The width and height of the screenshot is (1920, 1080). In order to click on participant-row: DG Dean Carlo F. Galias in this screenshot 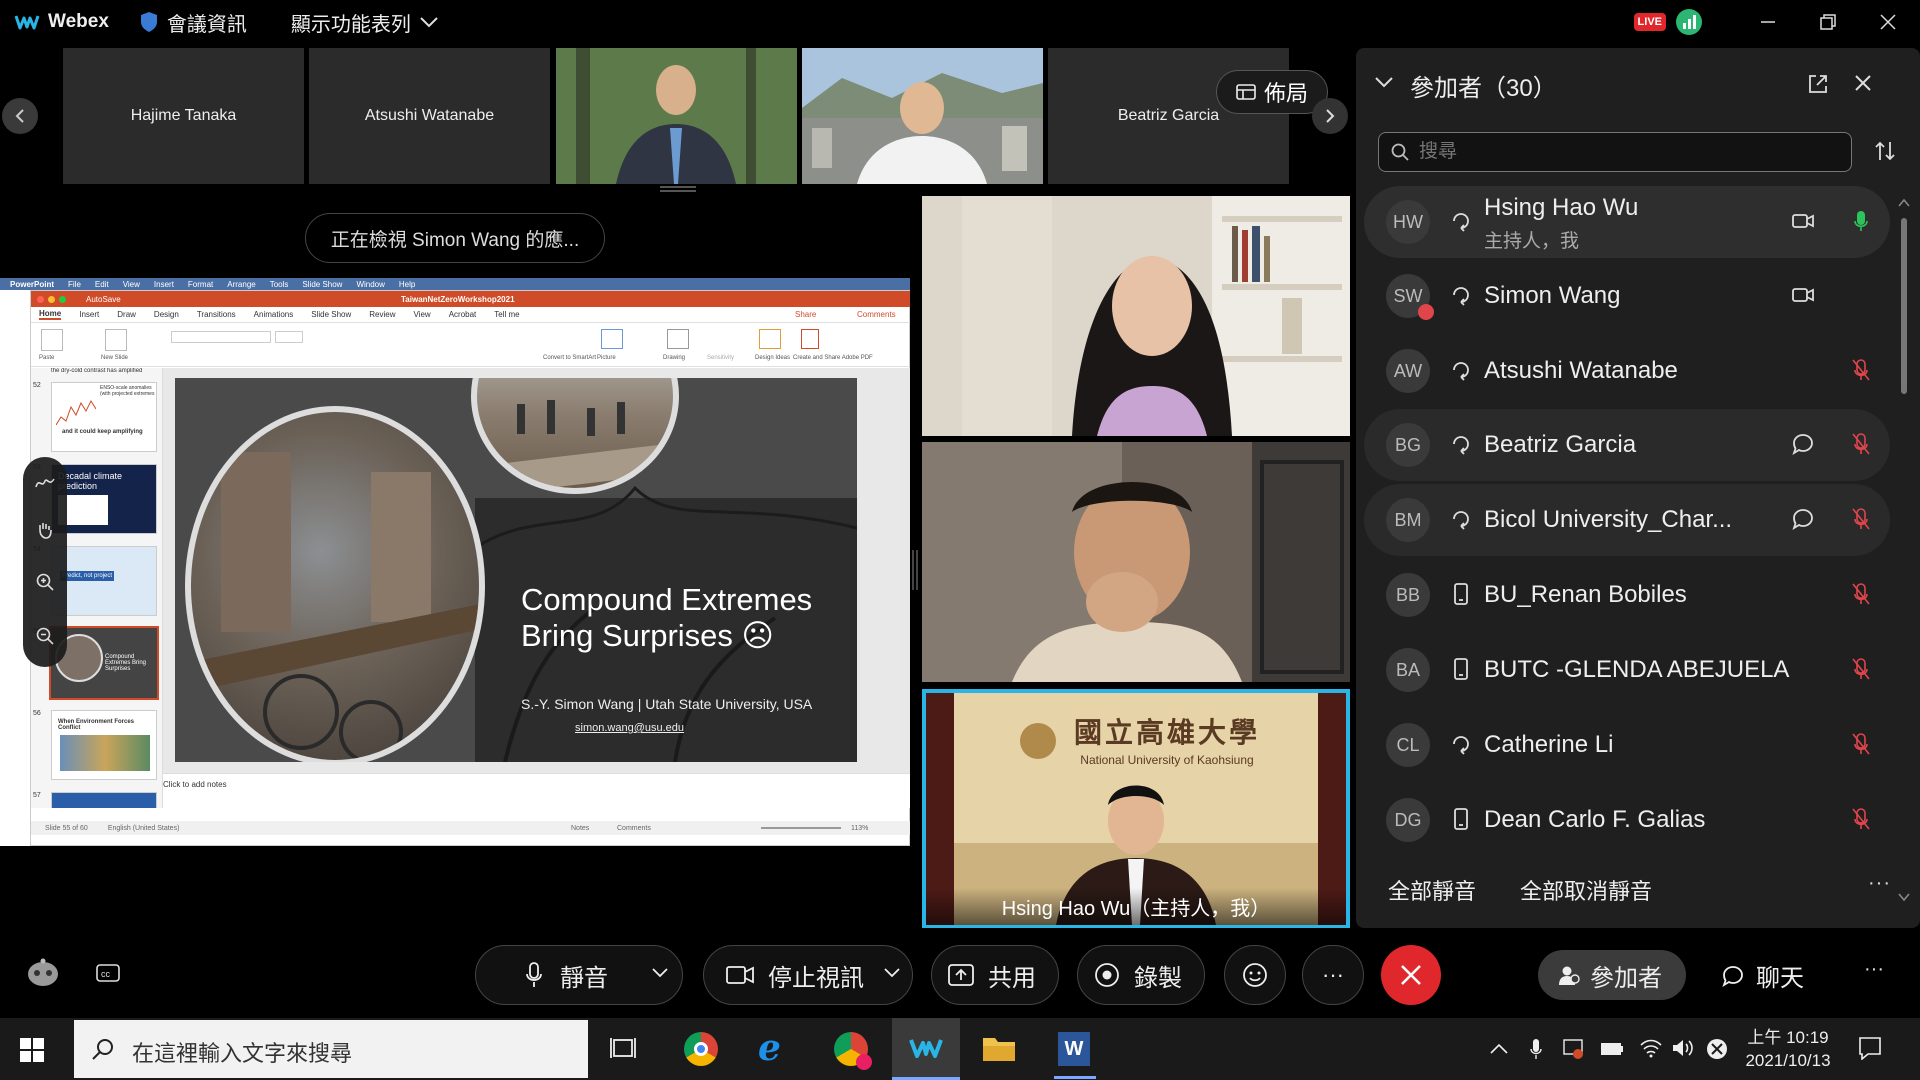, I will do `click(1627, 820)`.